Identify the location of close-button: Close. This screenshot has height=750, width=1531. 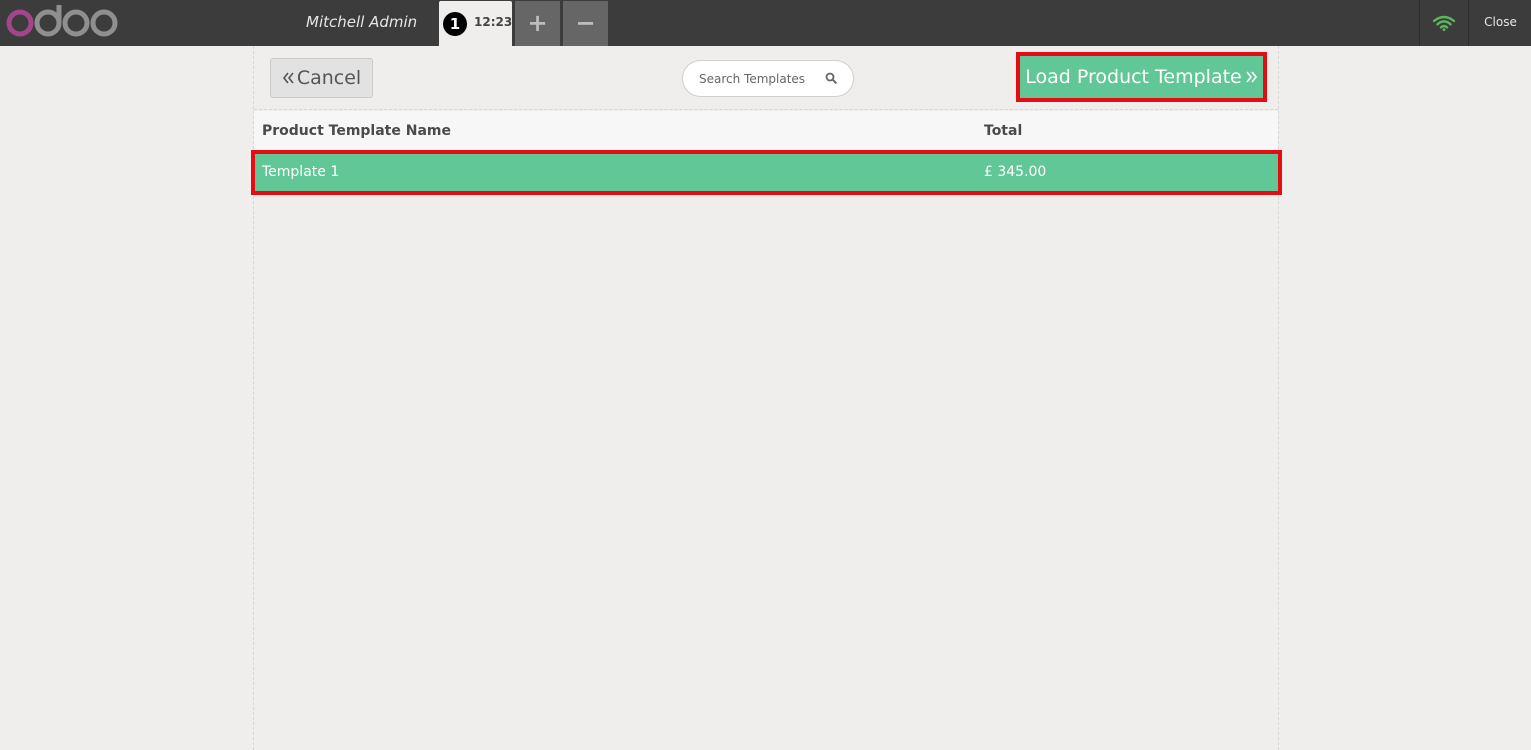
(1500, 23).